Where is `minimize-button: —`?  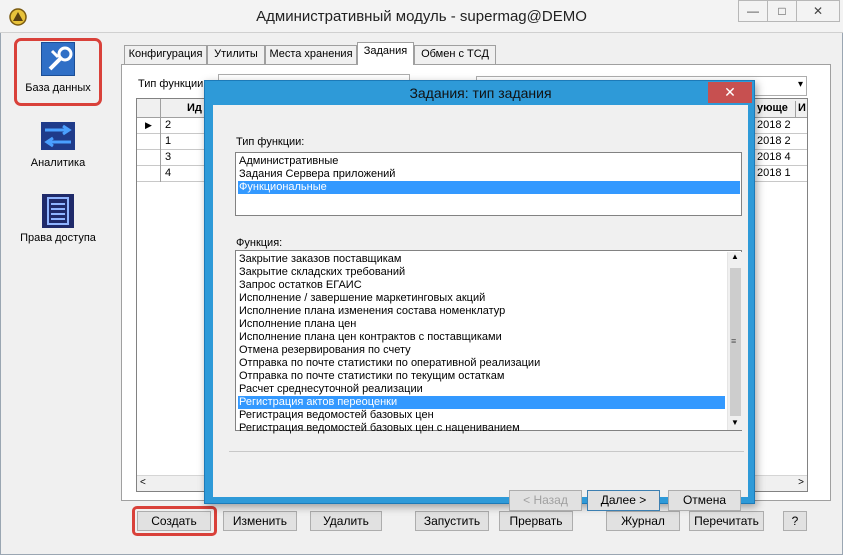 minimize-button: — is located at coordinates (753, 11).